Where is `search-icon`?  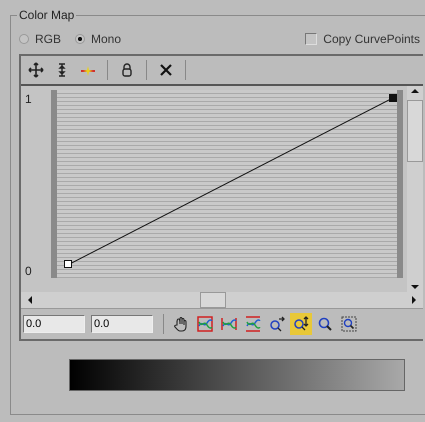 search-icon is located at coordinates (325, 324).